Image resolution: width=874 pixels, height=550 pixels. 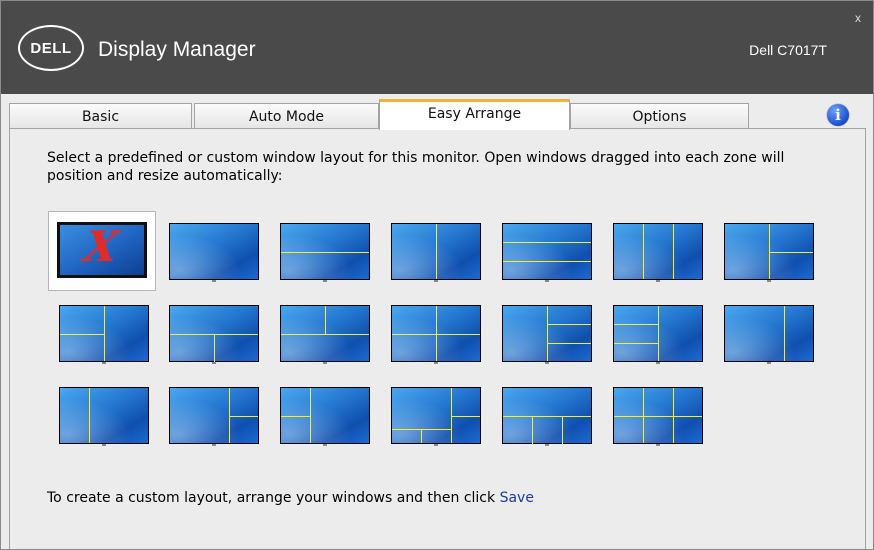 I want to click on layout-left-right-split-option, so click(x=769, y=253).